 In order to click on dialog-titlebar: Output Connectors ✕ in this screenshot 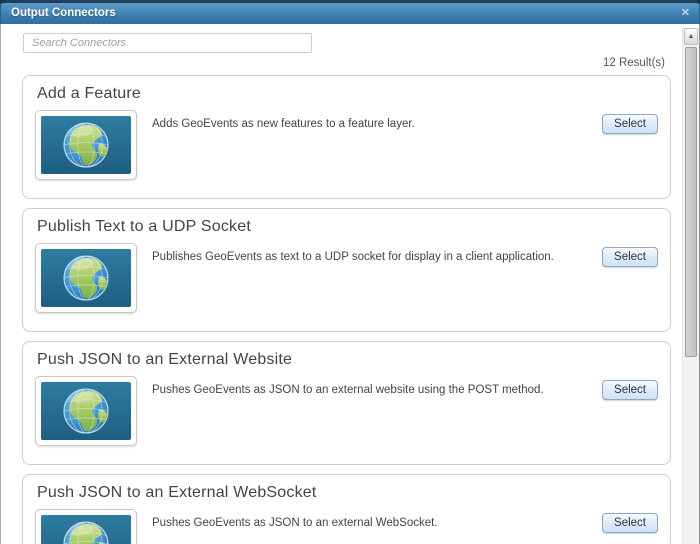, I will do `click(350, 12)`.